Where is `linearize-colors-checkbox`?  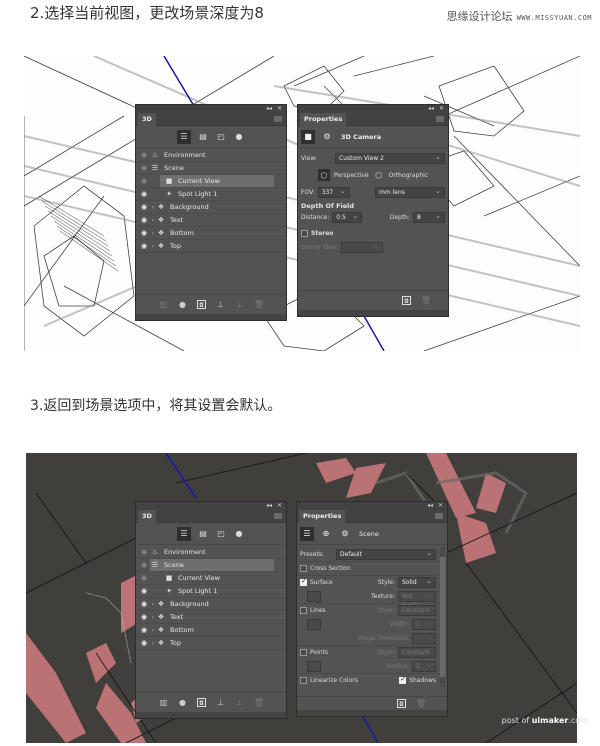 linearize-colors-checkbox is located at coordinates (303, 680).